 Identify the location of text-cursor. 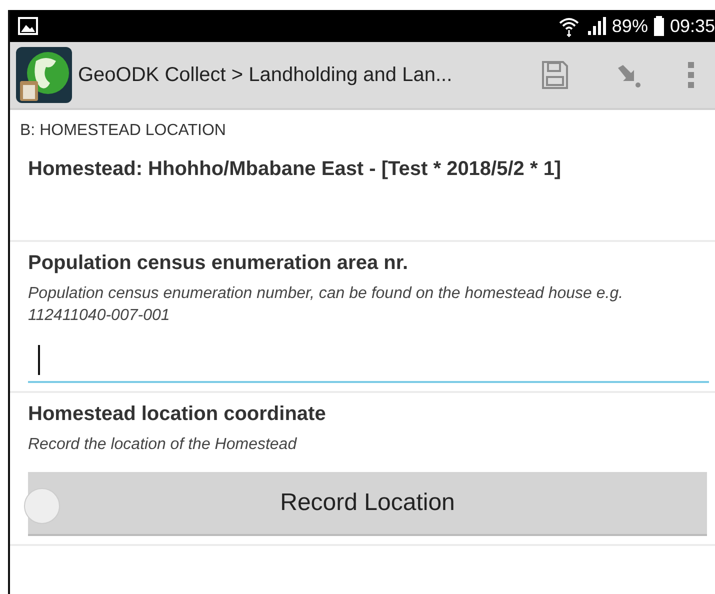
(39, 360).